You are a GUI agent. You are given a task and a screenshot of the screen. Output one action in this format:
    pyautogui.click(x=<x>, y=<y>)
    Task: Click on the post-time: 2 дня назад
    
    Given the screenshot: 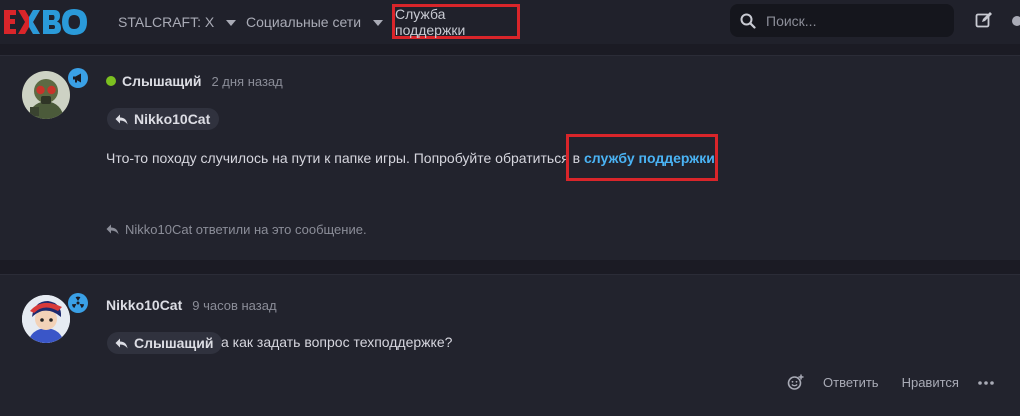 What is the action you would take?
    pyautogui.click(x=246, y=81)
    